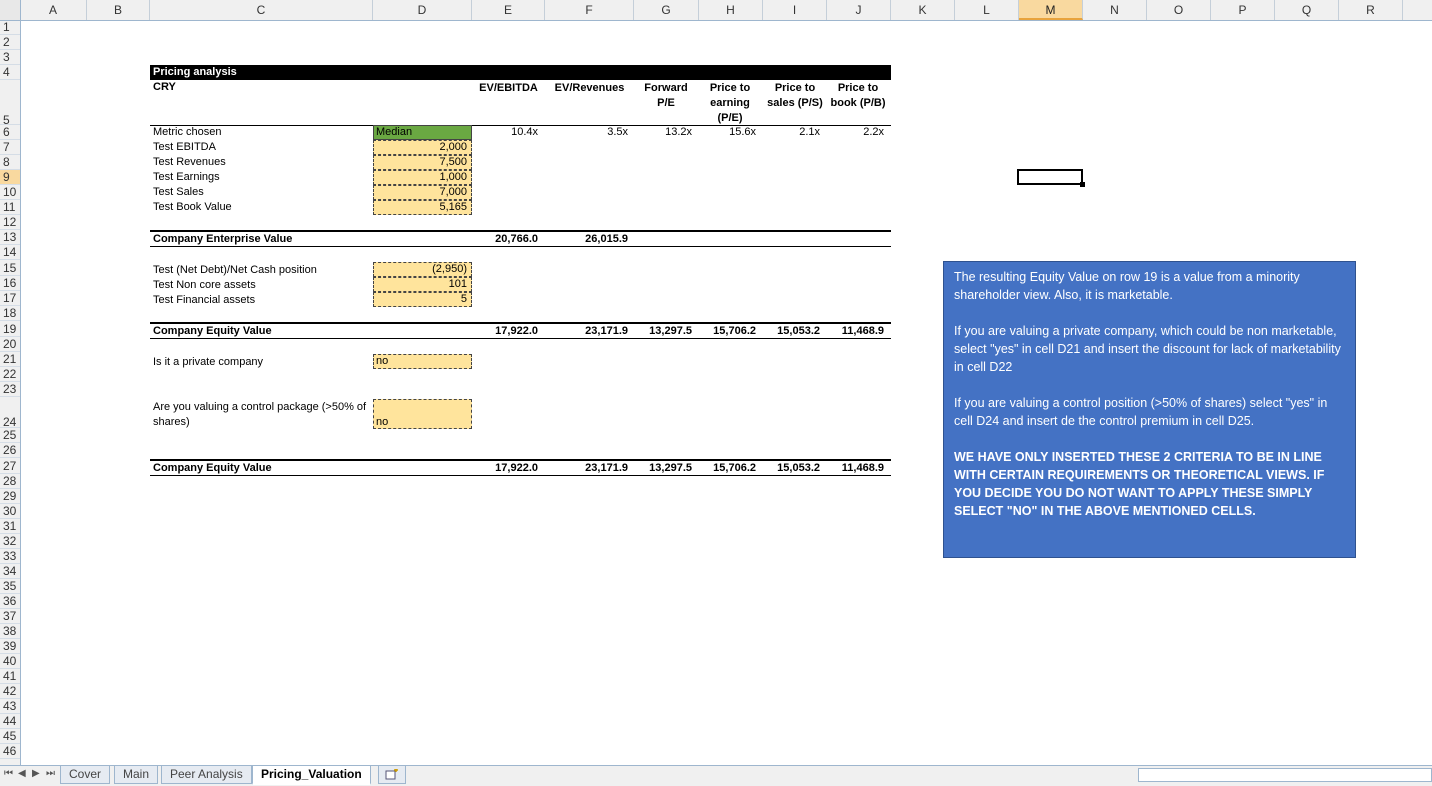 This screenshot has height=786, width=1432. What do you see at coordinates (422, 192) in the screenshot?
I see `test-sales-input: 7,000` at bounding box center [422, 192].